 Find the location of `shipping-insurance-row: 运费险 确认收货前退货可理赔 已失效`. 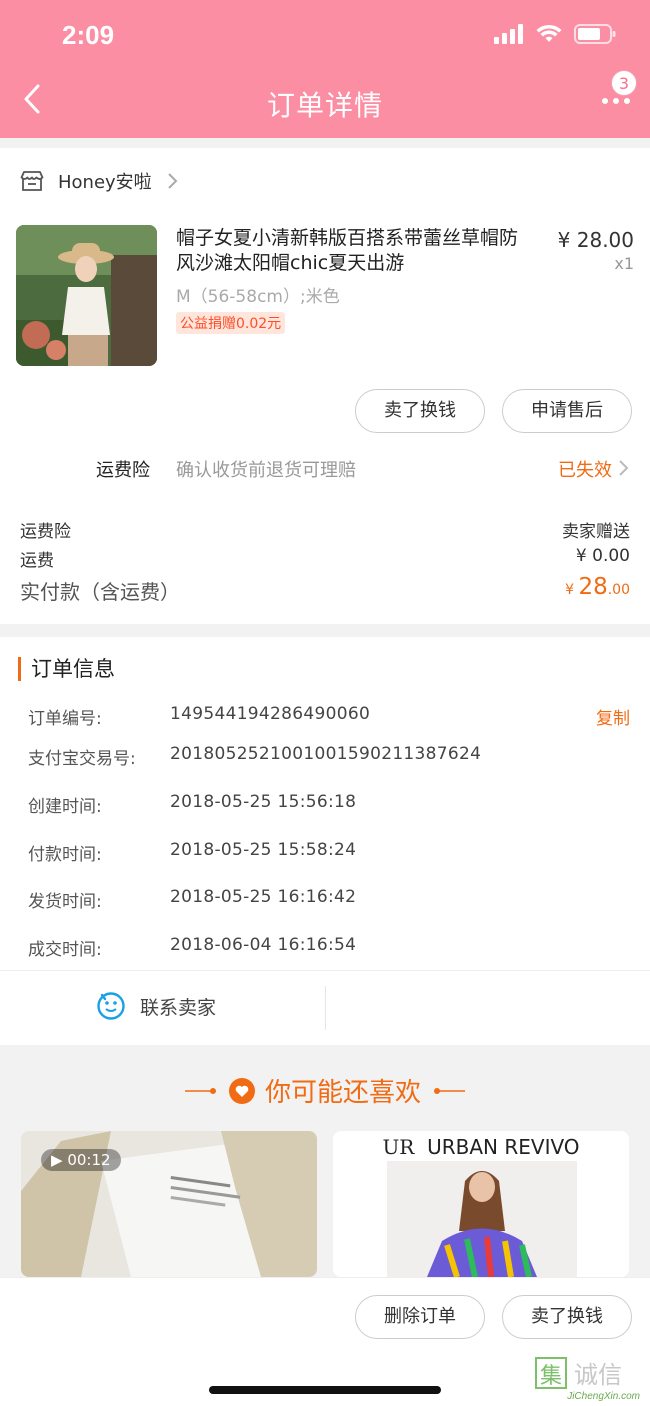

shipping-insurance-row: 运费险 确认收货前退货可理赔 已失效 is located at coordinates (325, 468).